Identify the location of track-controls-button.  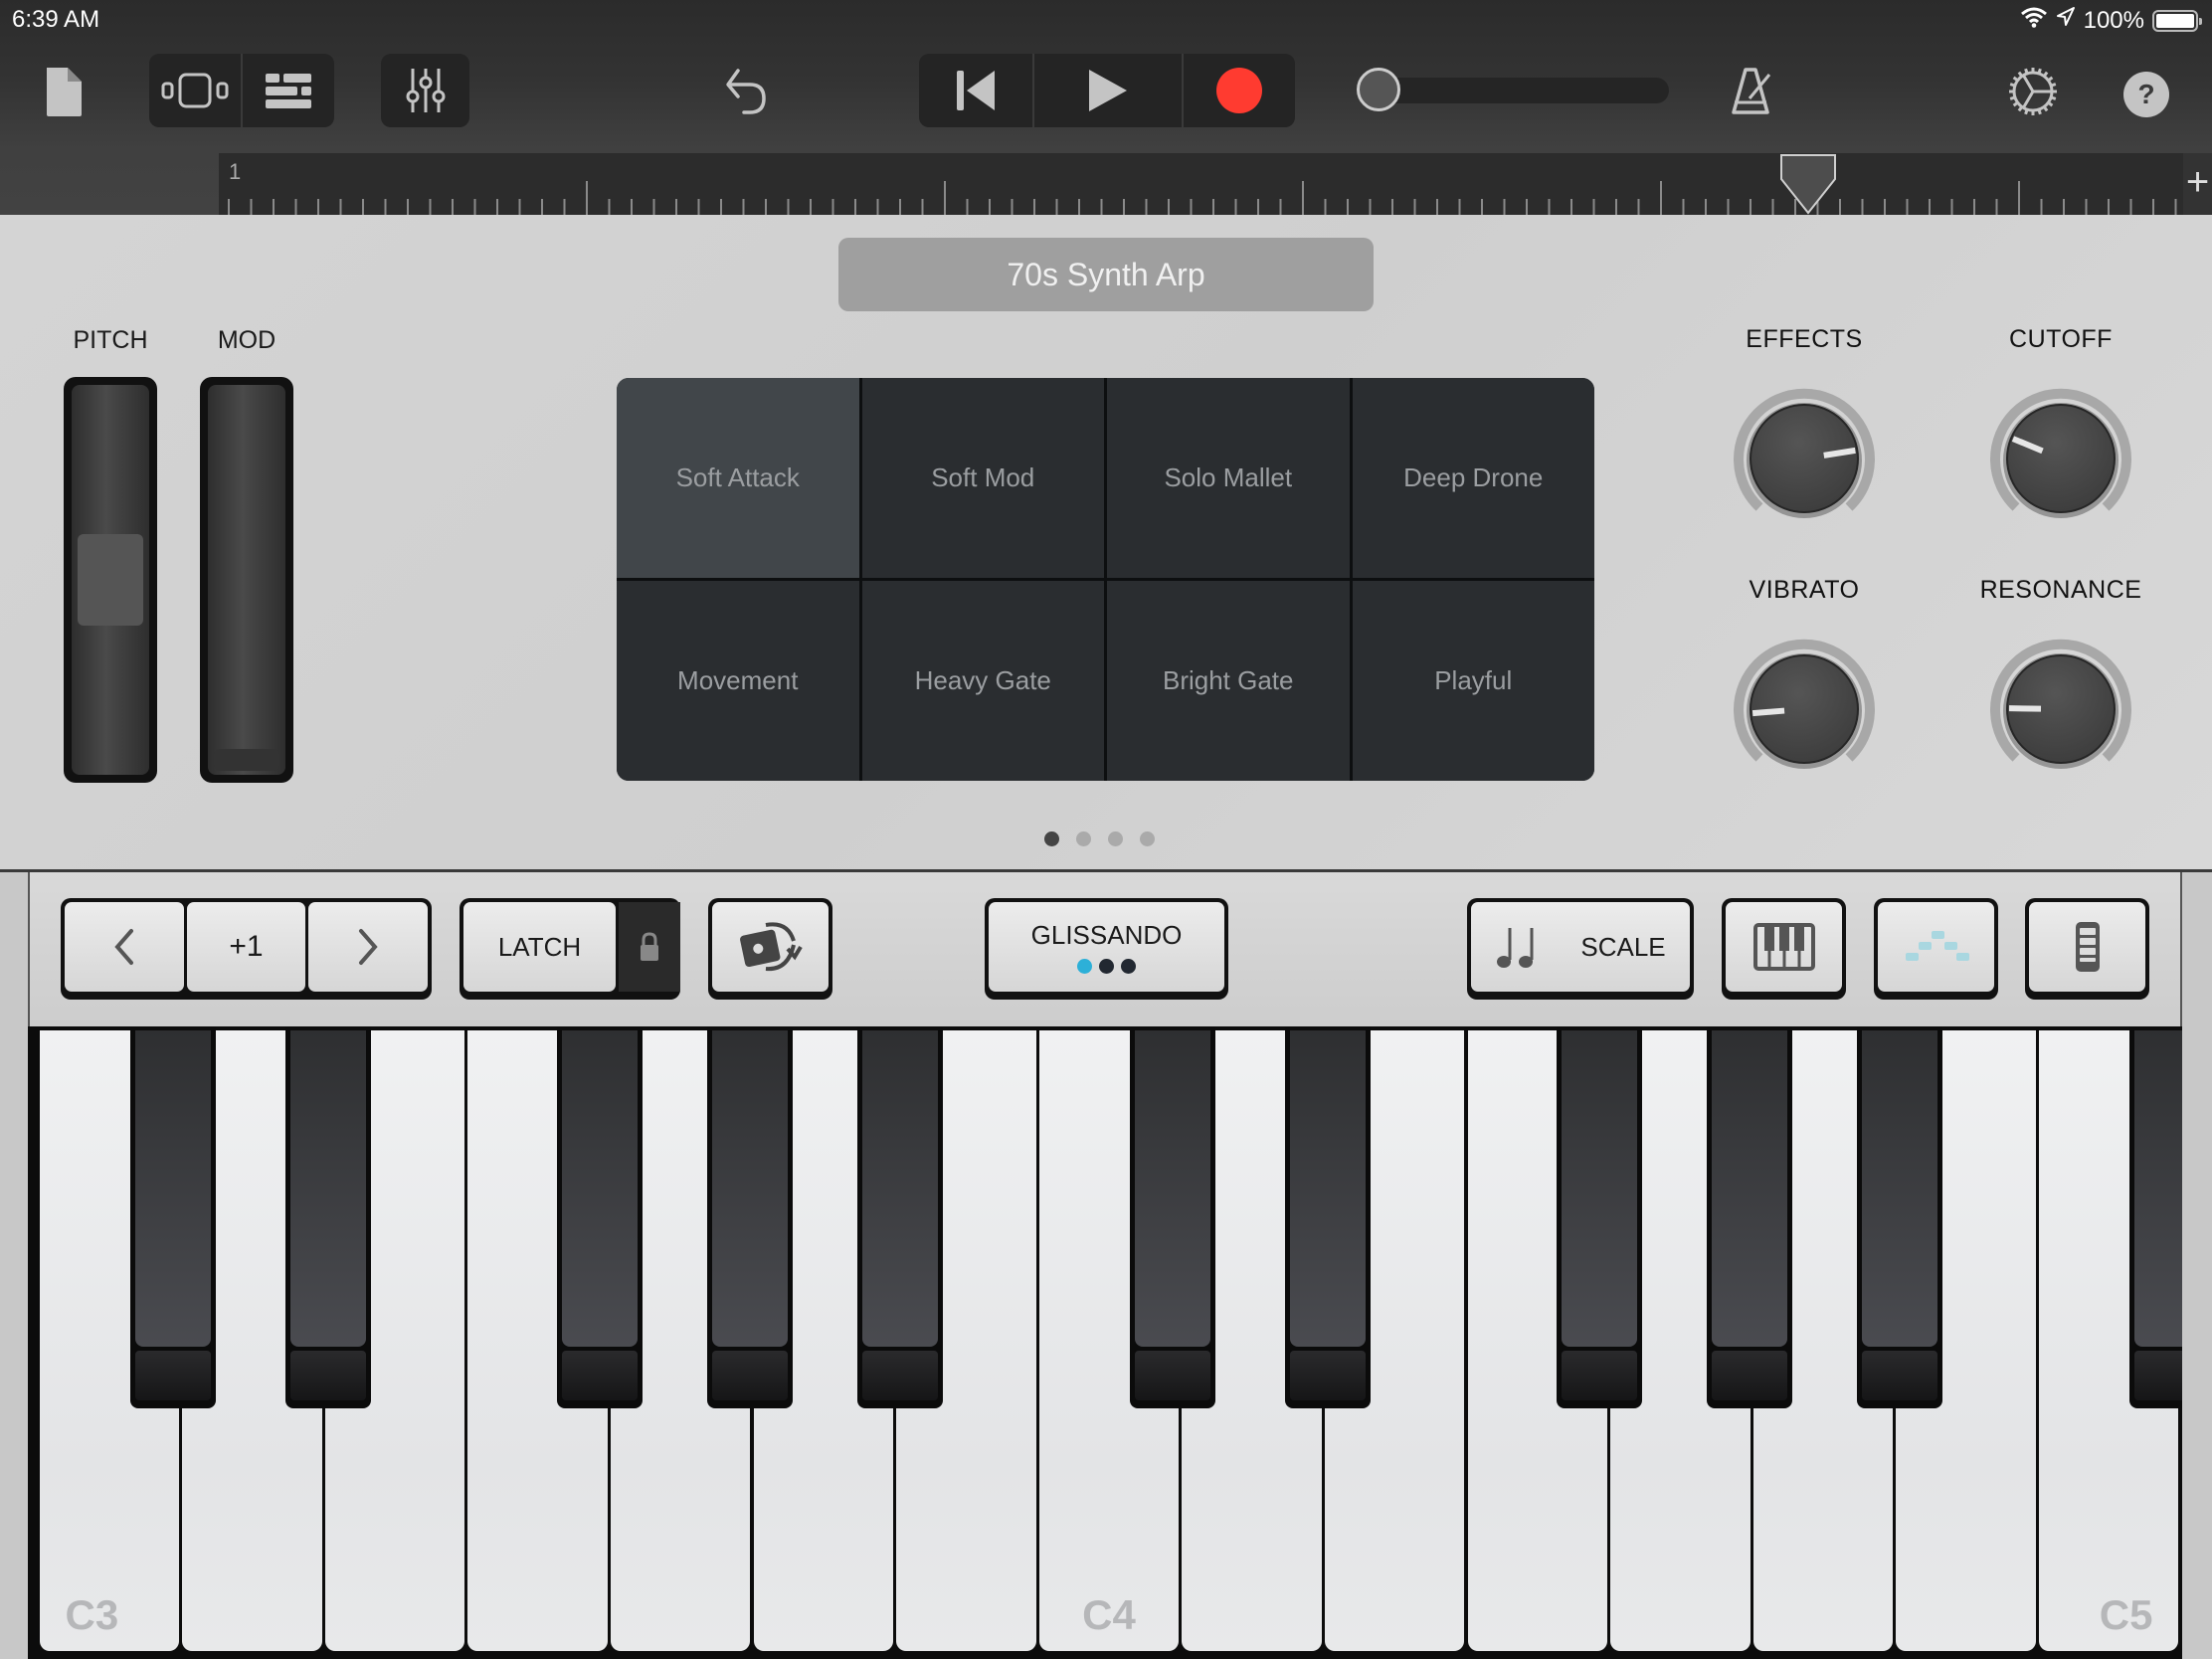
(425, 90).